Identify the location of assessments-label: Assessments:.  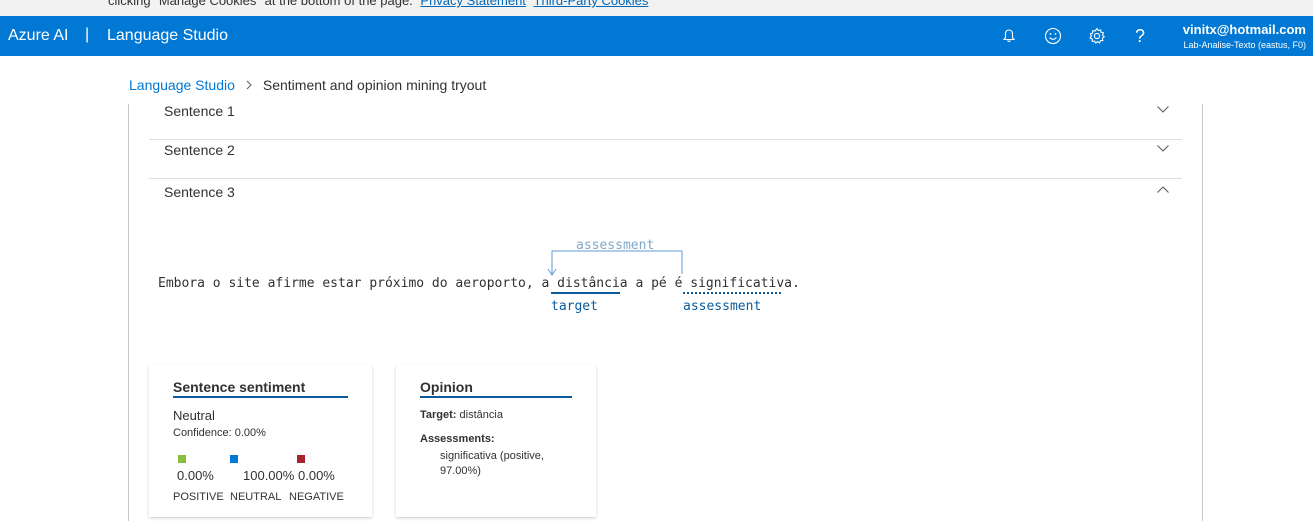
(457, 439).